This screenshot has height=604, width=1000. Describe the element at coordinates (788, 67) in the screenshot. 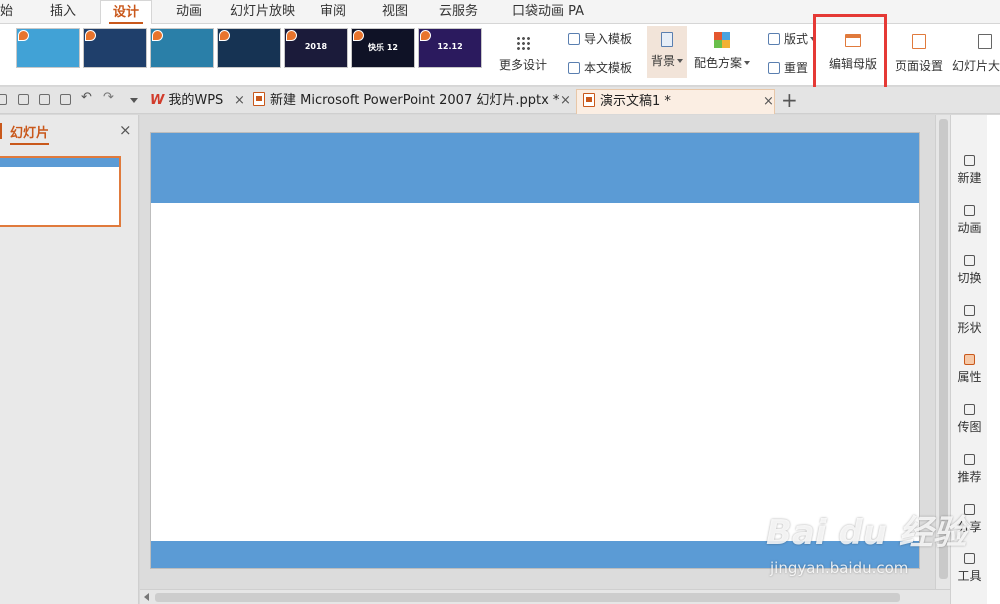

I see `reset-button: 重置` at that location.